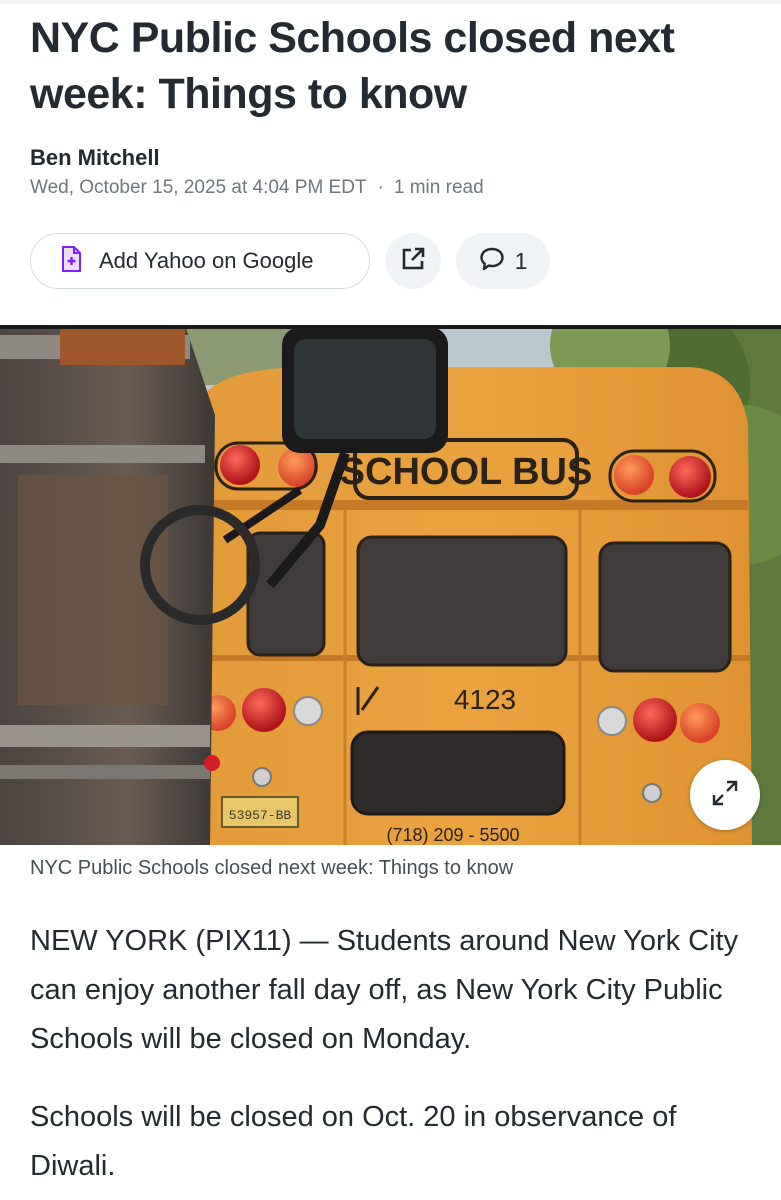 Image resolution: width=781 pixels, height=1200 pixels. I want to click on read-time: 1 min read, so click(438, 187).